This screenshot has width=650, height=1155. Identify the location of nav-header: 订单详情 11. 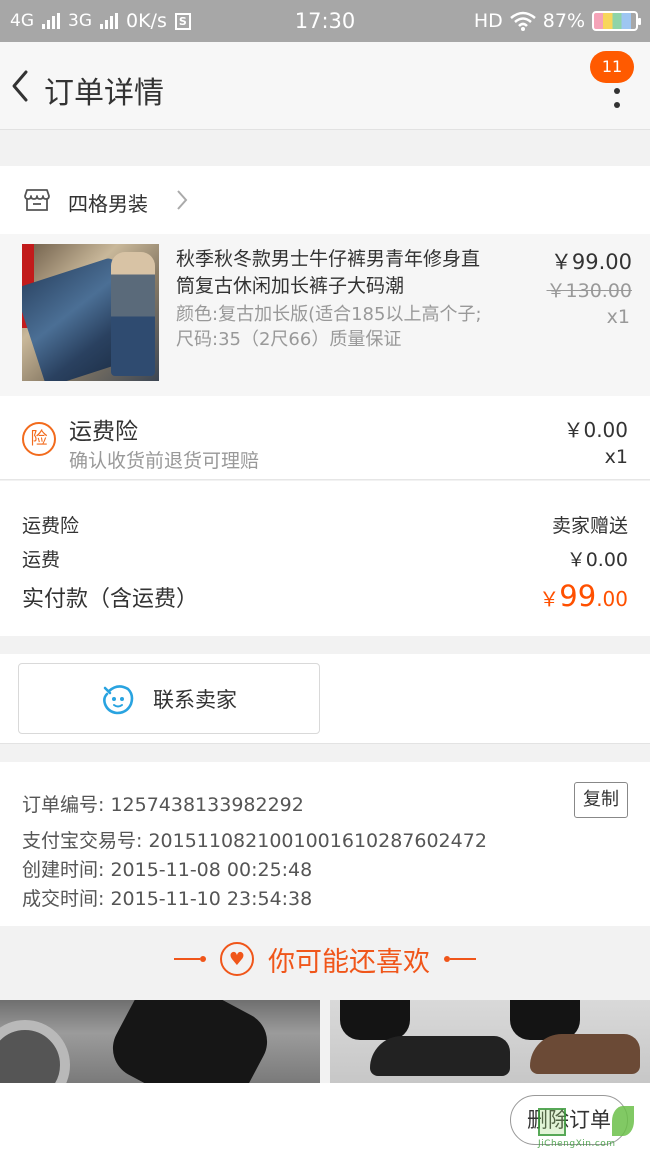
(325, 86).